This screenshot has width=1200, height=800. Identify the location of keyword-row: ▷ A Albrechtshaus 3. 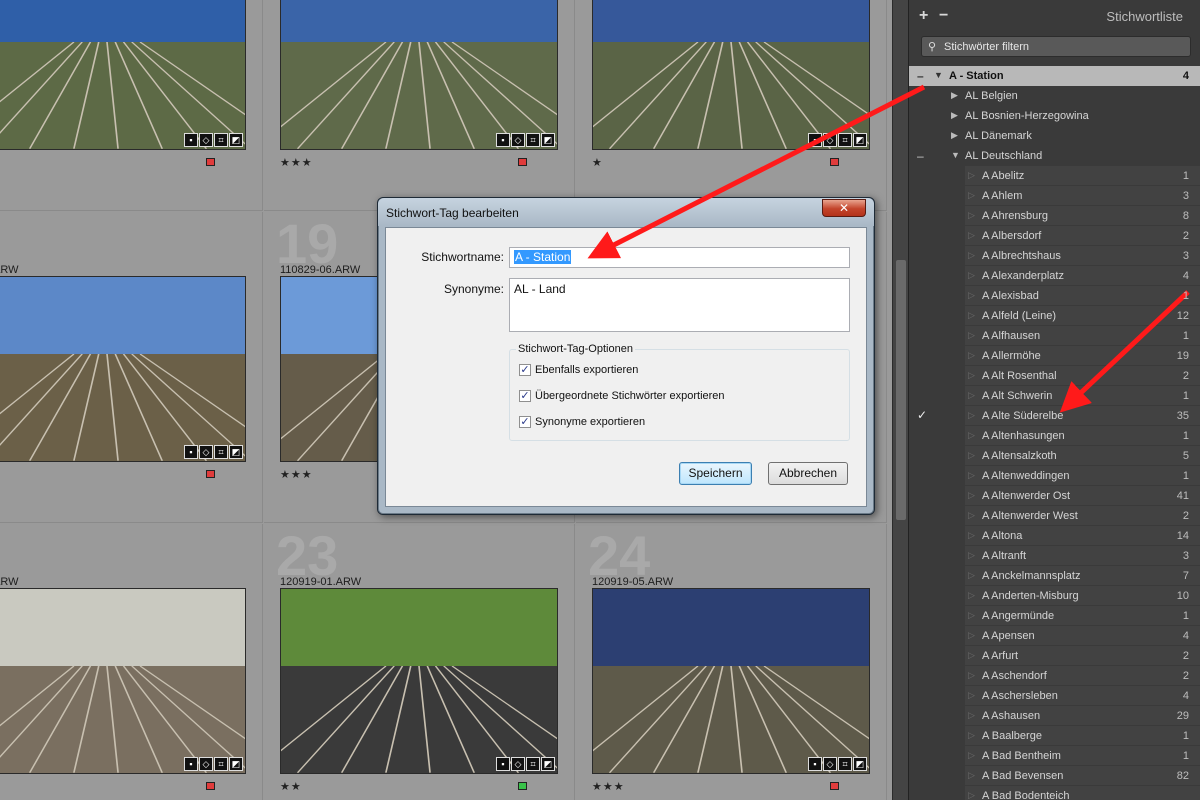
(1054, 256).